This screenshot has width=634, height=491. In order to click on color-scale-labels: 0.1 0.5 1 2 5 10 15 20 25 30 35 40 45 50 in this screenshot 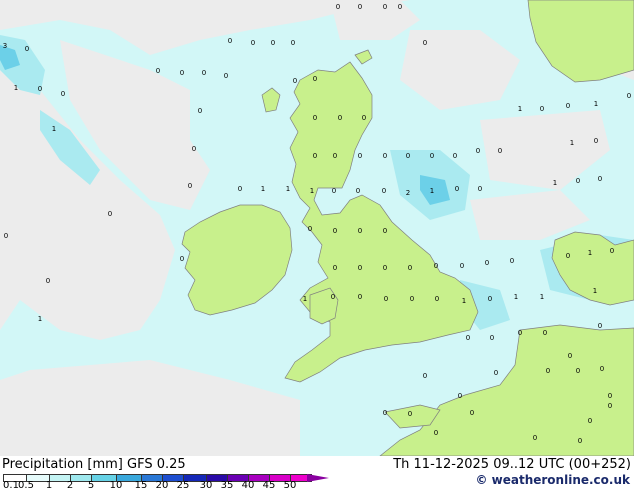, I will do `click(170, 485)`.